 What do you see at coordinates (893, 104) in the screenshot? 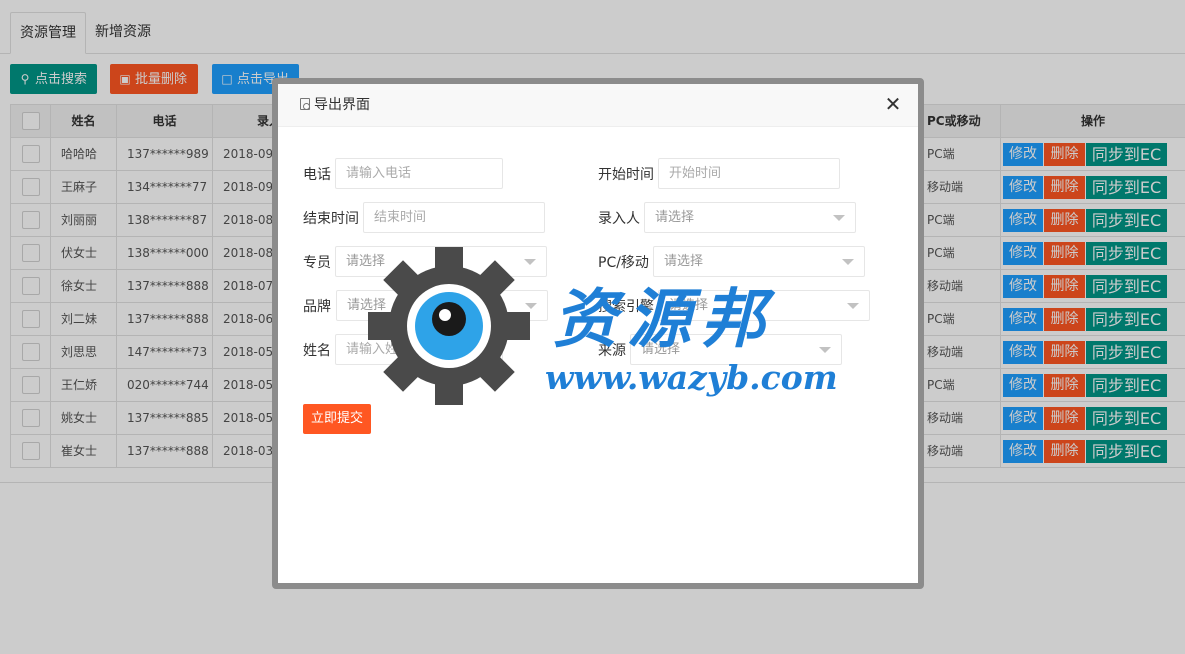
I see `close-icon: ✕` at bounding box center [893, 104].